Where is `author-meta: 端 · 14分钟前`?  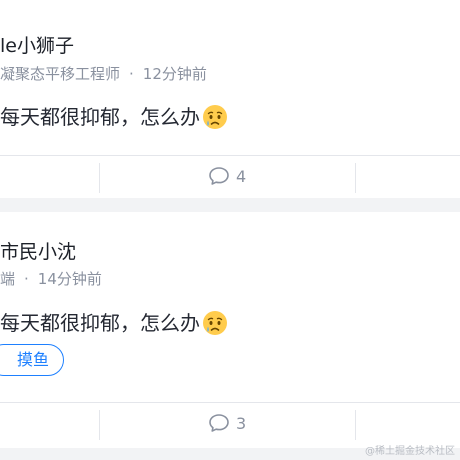 author-meta: 端 · 14分钟前 is located at coordinates (51, 279).